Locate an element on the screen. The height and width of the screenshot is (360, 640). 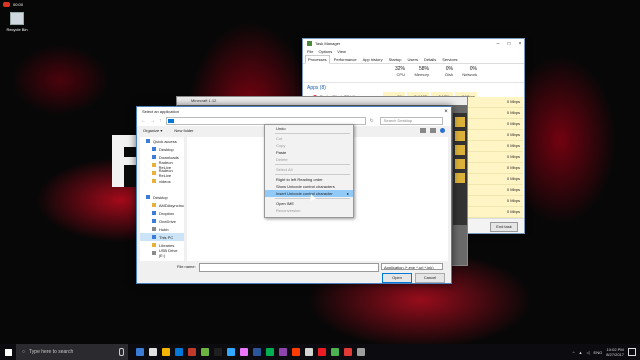
tab-processes: Processes is located at coordinates (317, 59).